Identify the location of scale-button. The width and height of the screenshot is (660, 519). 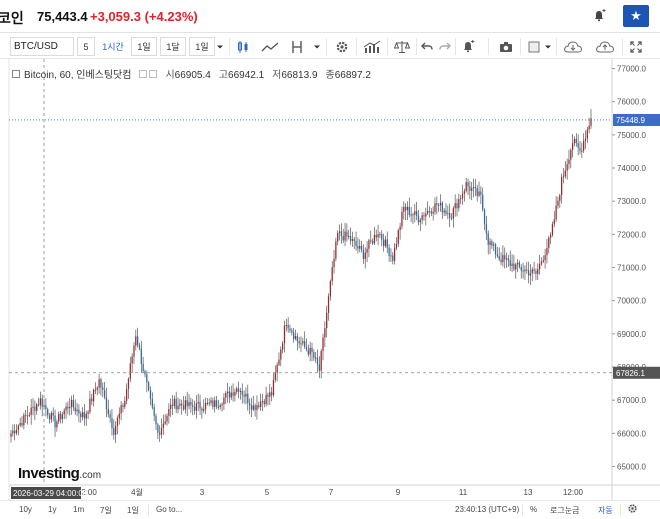
(402, 46).